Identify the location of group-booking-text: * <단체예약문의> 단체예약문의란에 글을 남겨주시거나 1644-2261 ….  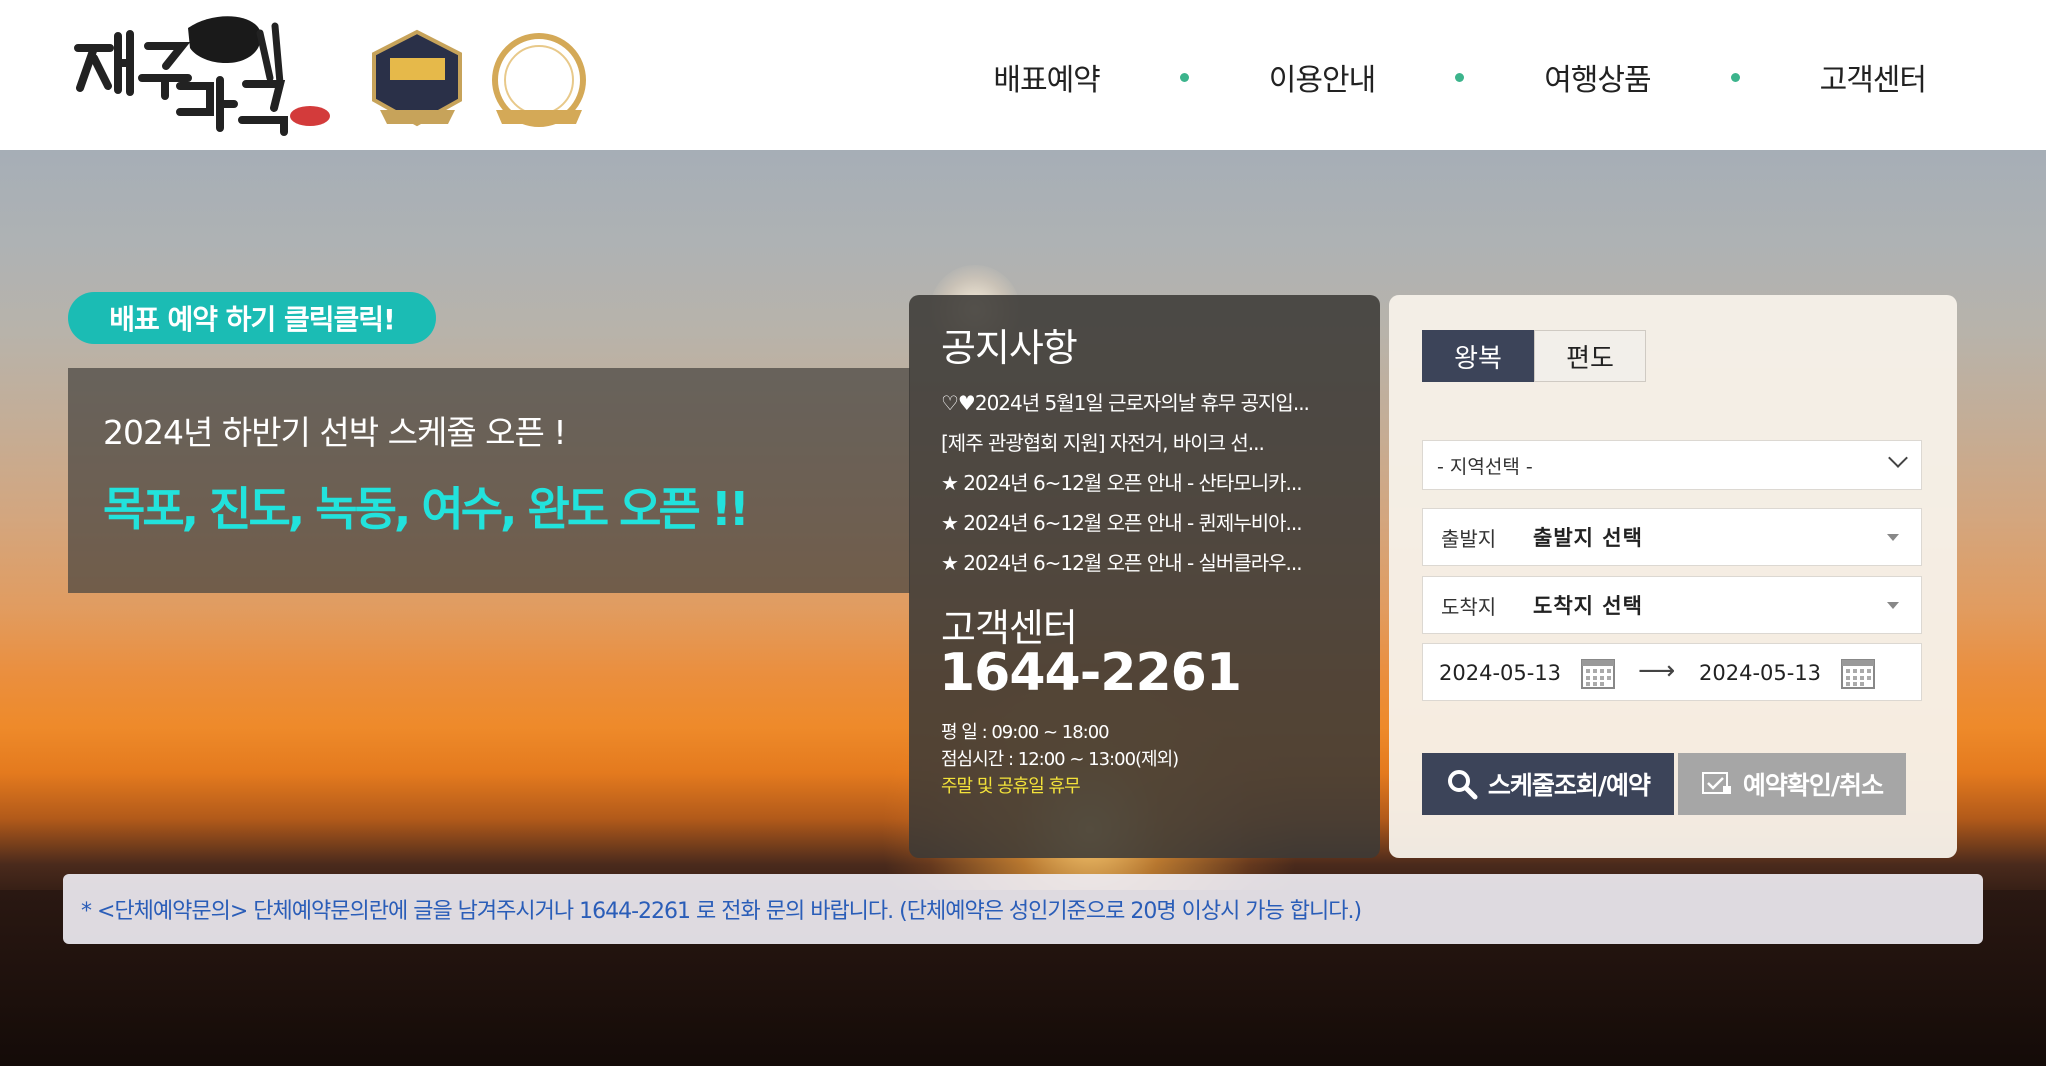
(721, 911).